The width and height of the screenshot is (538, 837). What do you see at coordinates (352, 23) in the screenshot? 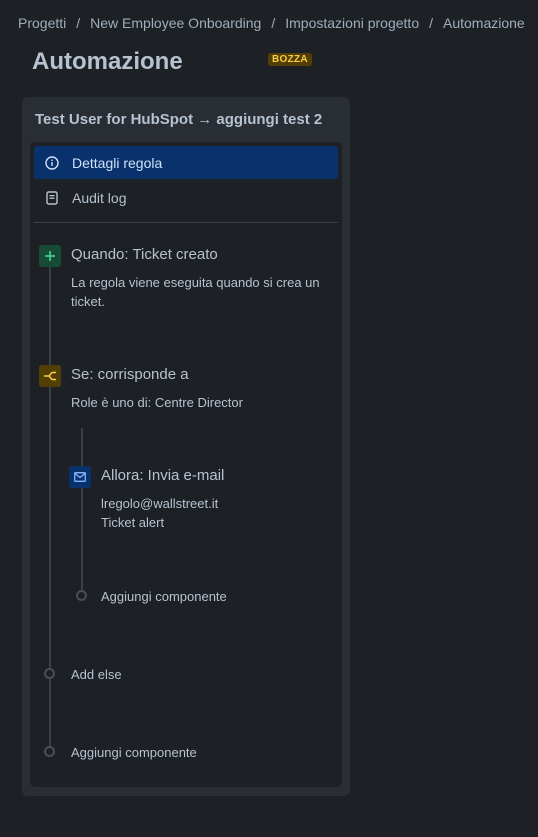
I see `breadcrumb-item-project-settings: Impostazioni progetto` at bounding box center [352, 23].